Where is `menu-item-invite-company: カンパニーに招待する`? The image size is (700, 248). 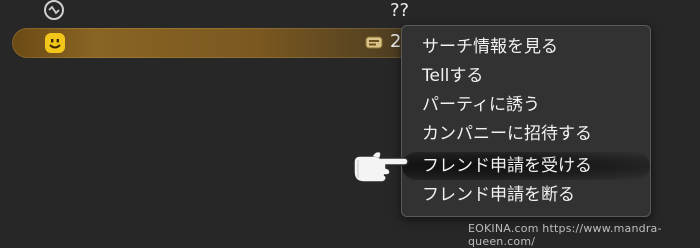 menu-item-invite-company: カンパニーに招待する is located at coordinates (526, 134).